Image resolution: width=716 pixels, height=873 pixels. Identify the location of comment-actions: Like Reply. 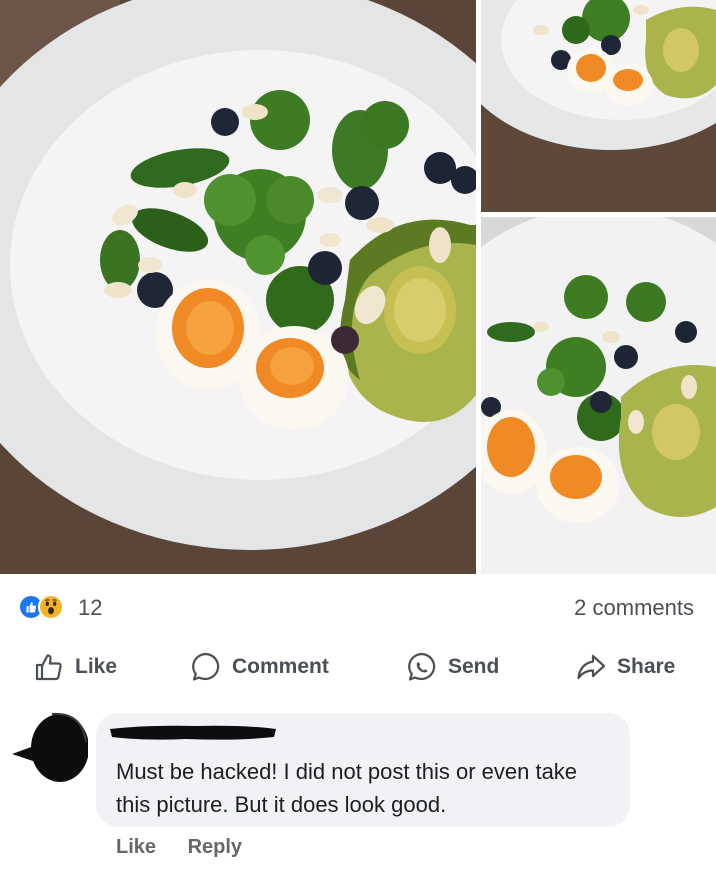
(192, 847).